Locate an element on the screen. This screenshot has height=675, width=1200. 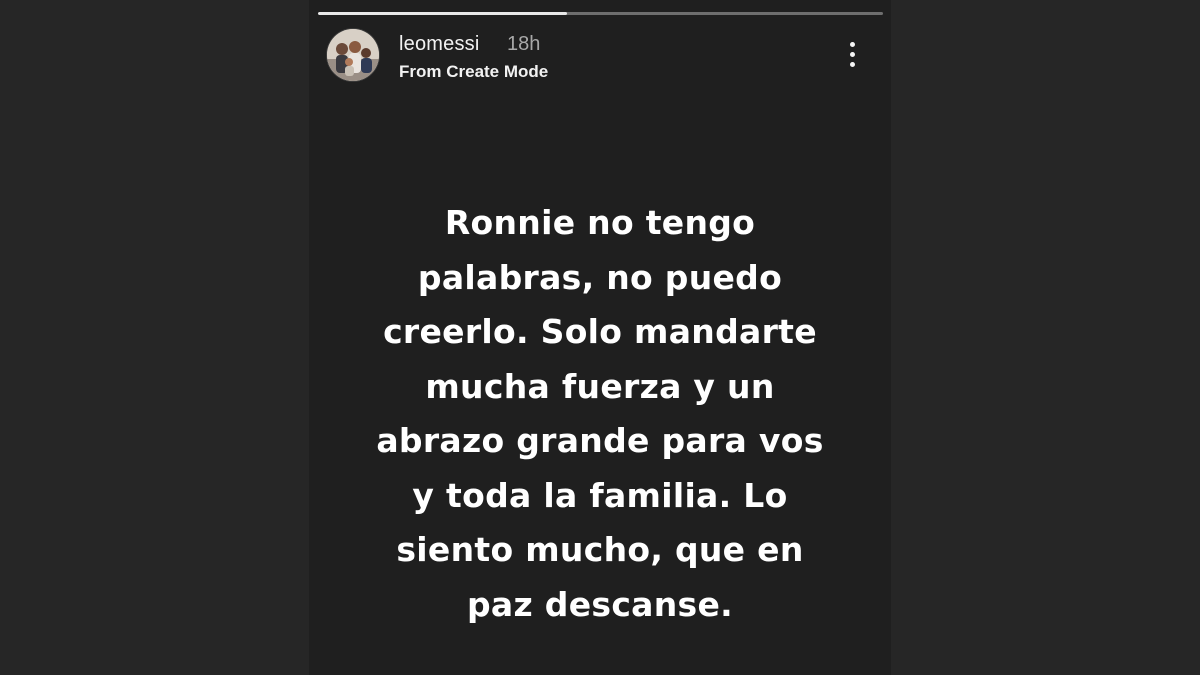
message-line: creerlo. Solo mandarte is located at coordinates (600, 331).